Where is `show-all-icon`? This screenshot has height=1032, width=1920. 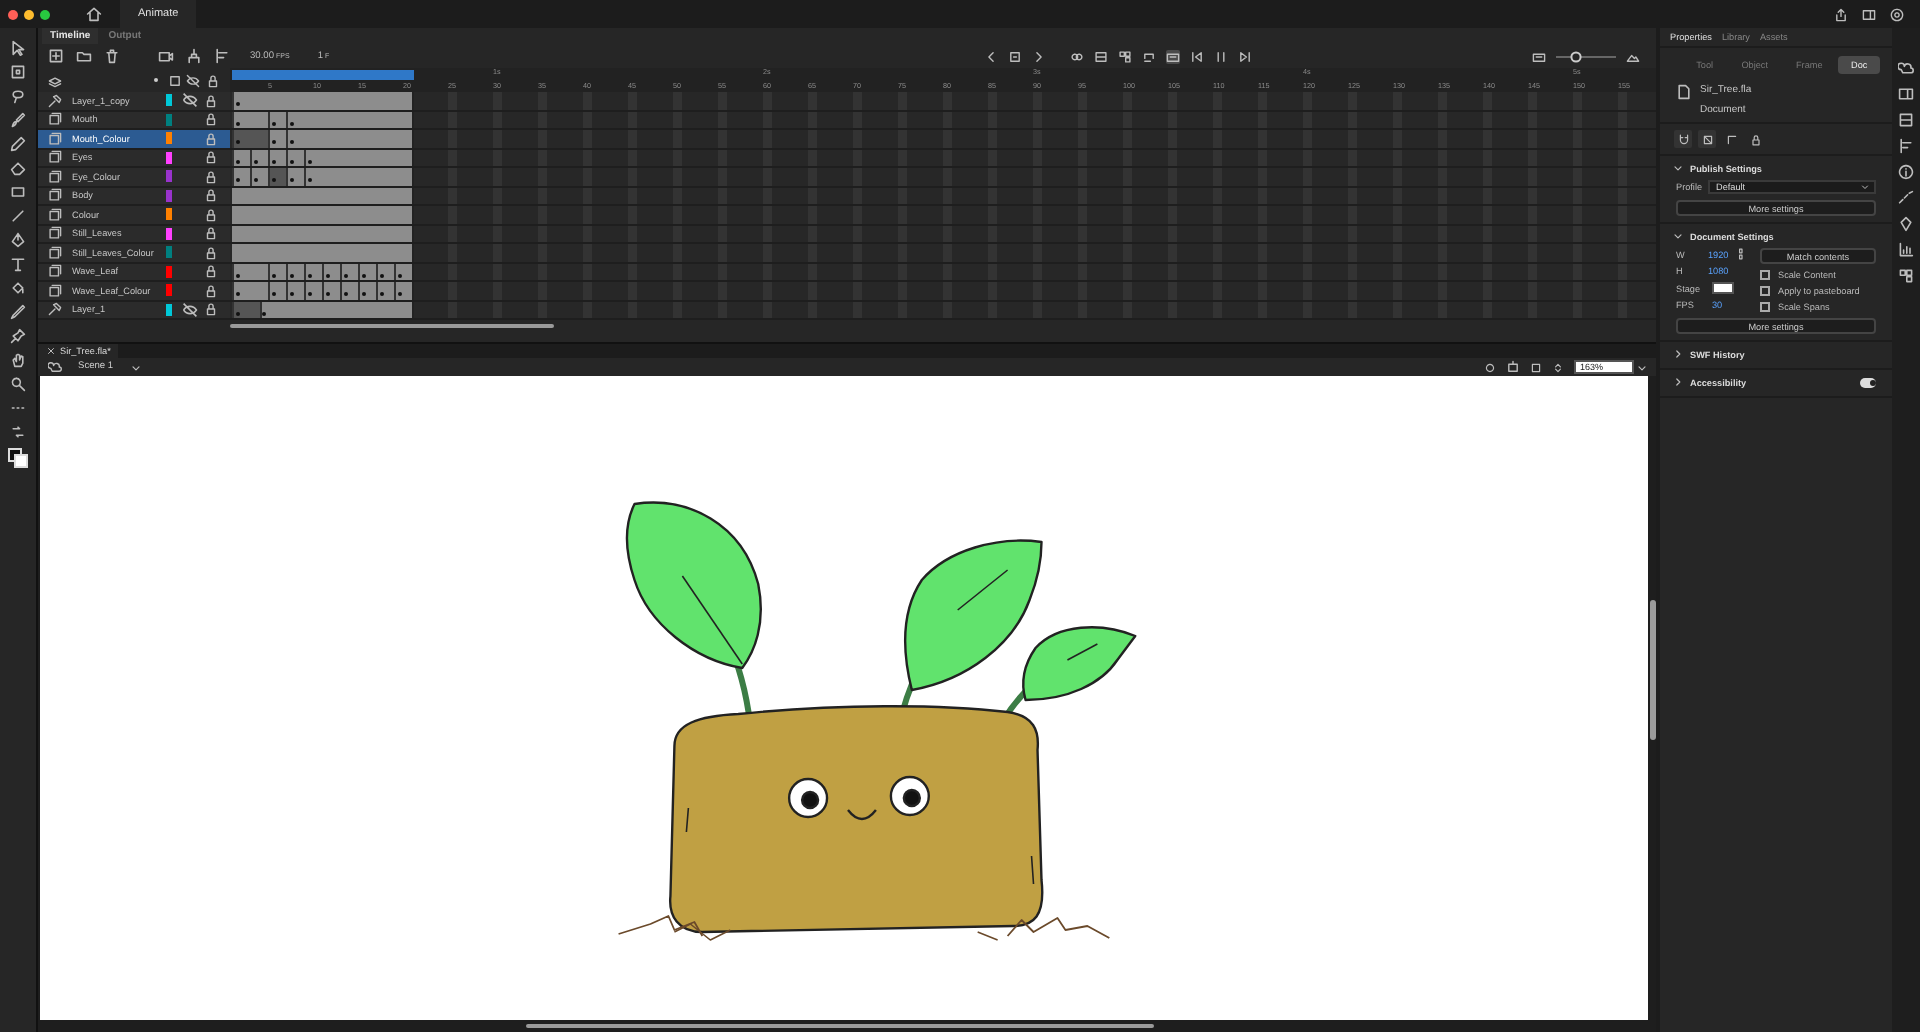
show-all-icon is located at coordinates (193, 80).